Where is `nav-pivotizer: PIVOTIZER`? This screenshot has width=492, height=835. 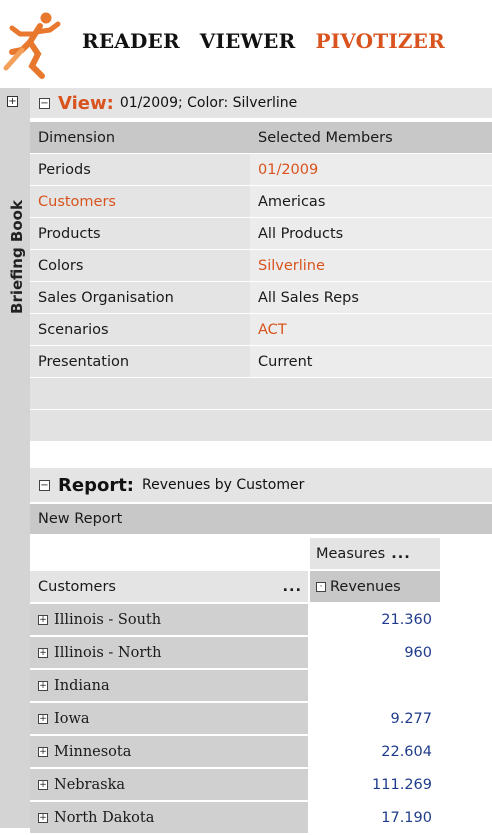 nav-pivotizer: PIVOTIZER is located at coordinates (380, 41).